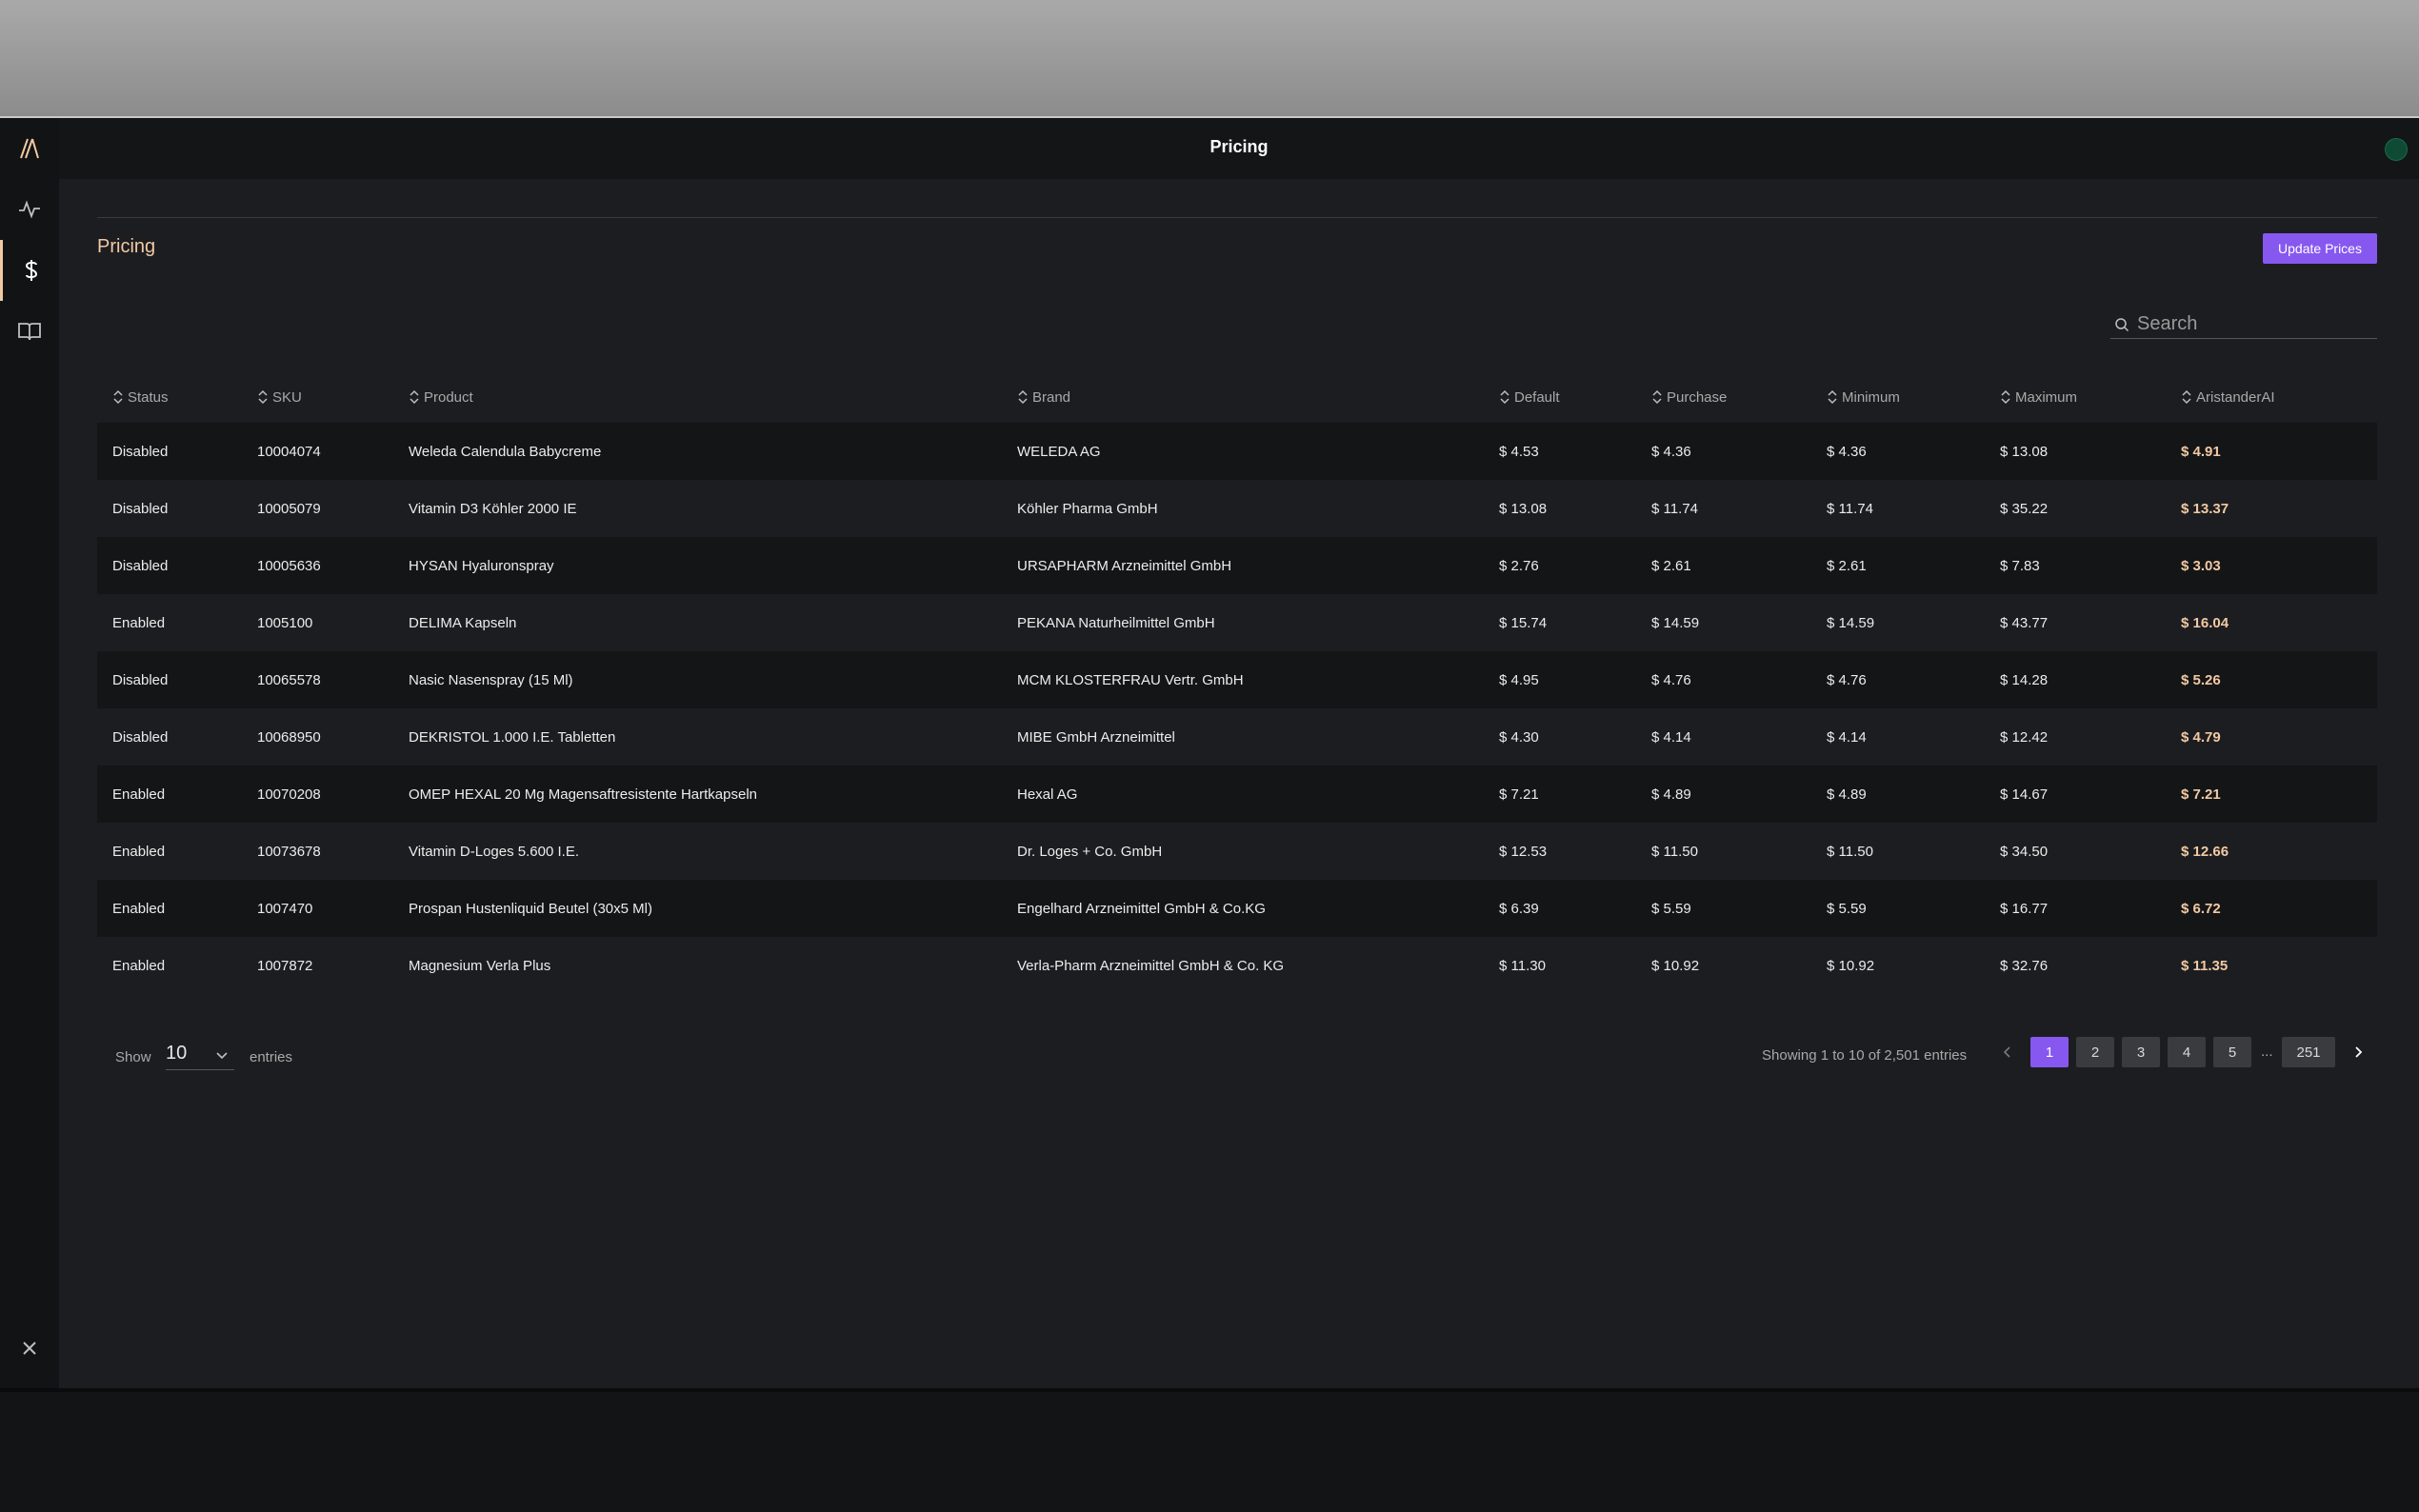 Image resolution: width=2419 pixels, height=1512 pixels. Describe the element at coordinates (29, 331) in the screenshot. I see `sidebar-item-docs` at that location.